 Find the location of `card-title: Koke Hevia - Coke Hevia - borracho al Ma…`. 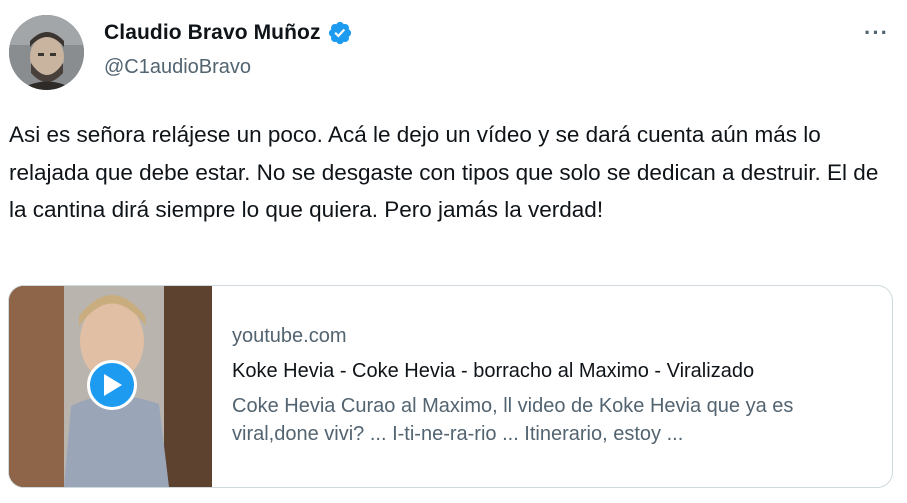

card-title: Koke Hevia - Coke Hevia - borracho al Ma… is located at coordinates (557, 371).